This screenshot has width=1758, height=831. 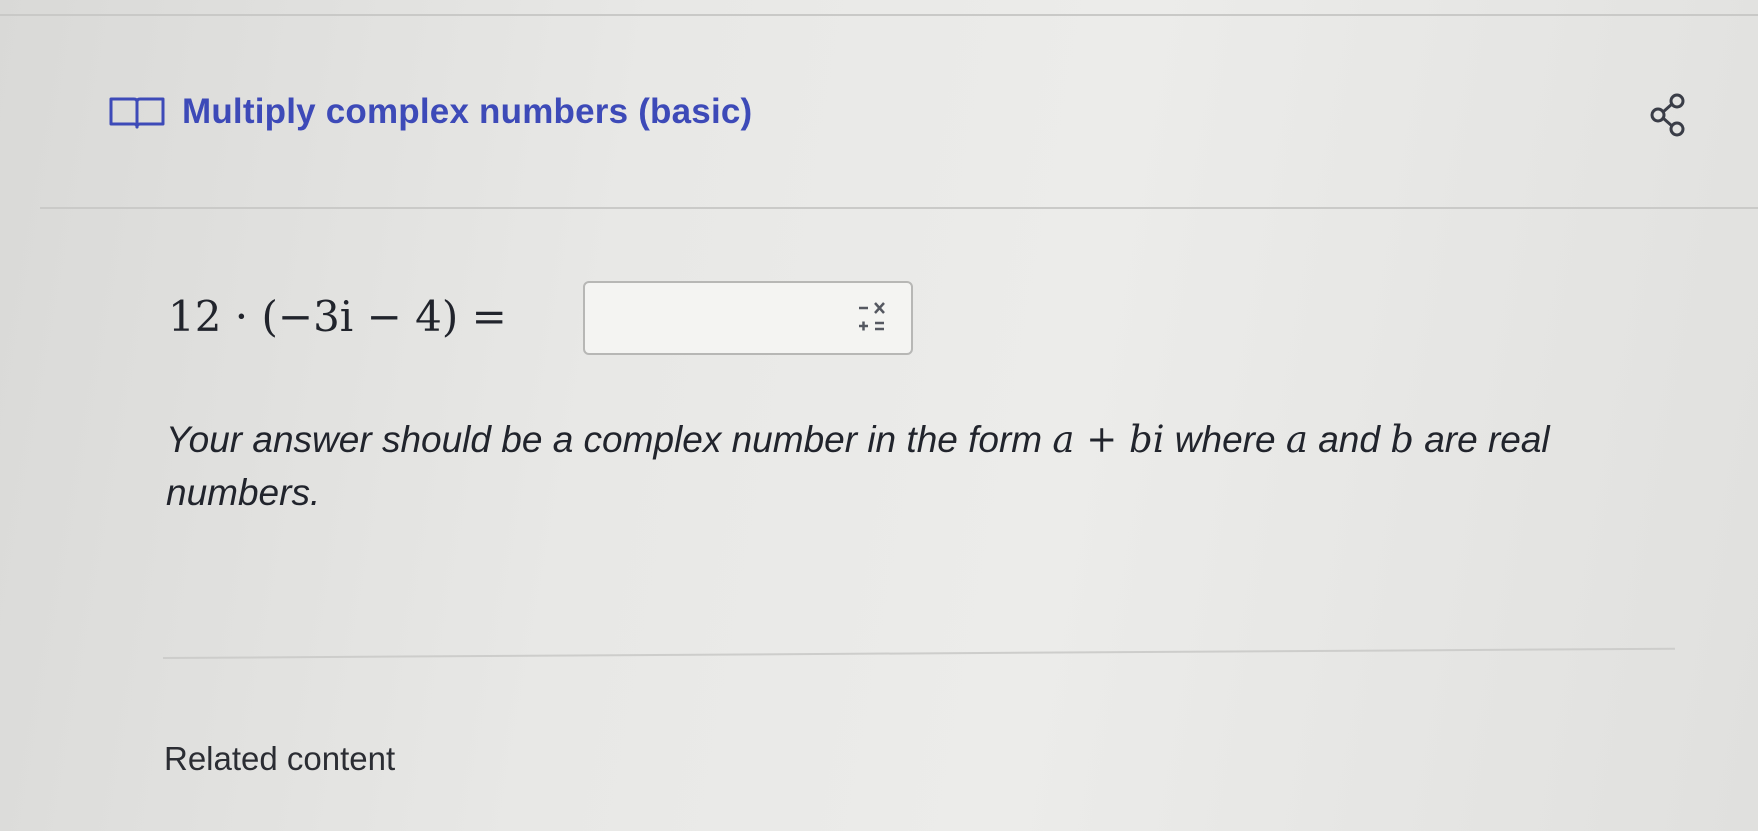 What do you see at coordinates (1296, 439) in the screenshot?
I see `variable-a: a` at bounding box center [1296, 439].